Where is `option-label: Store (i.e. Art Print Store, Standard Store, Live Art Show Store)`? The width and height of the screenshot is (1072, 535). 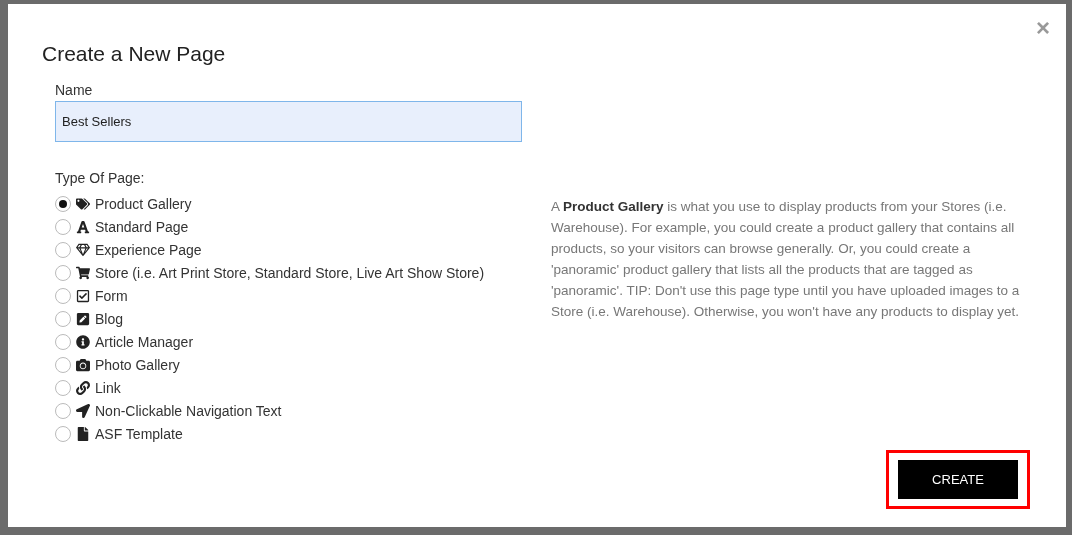
option-label: Store (i.e. Art Print Store, Standard Store, Live Art Show Store) is located at coordinates (290, 272).